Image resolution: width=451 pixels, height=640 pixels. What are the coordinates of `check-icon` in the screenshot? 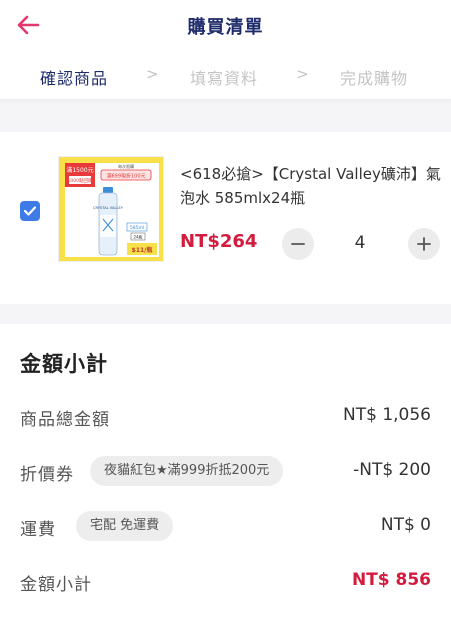 It's located at (30, 211).